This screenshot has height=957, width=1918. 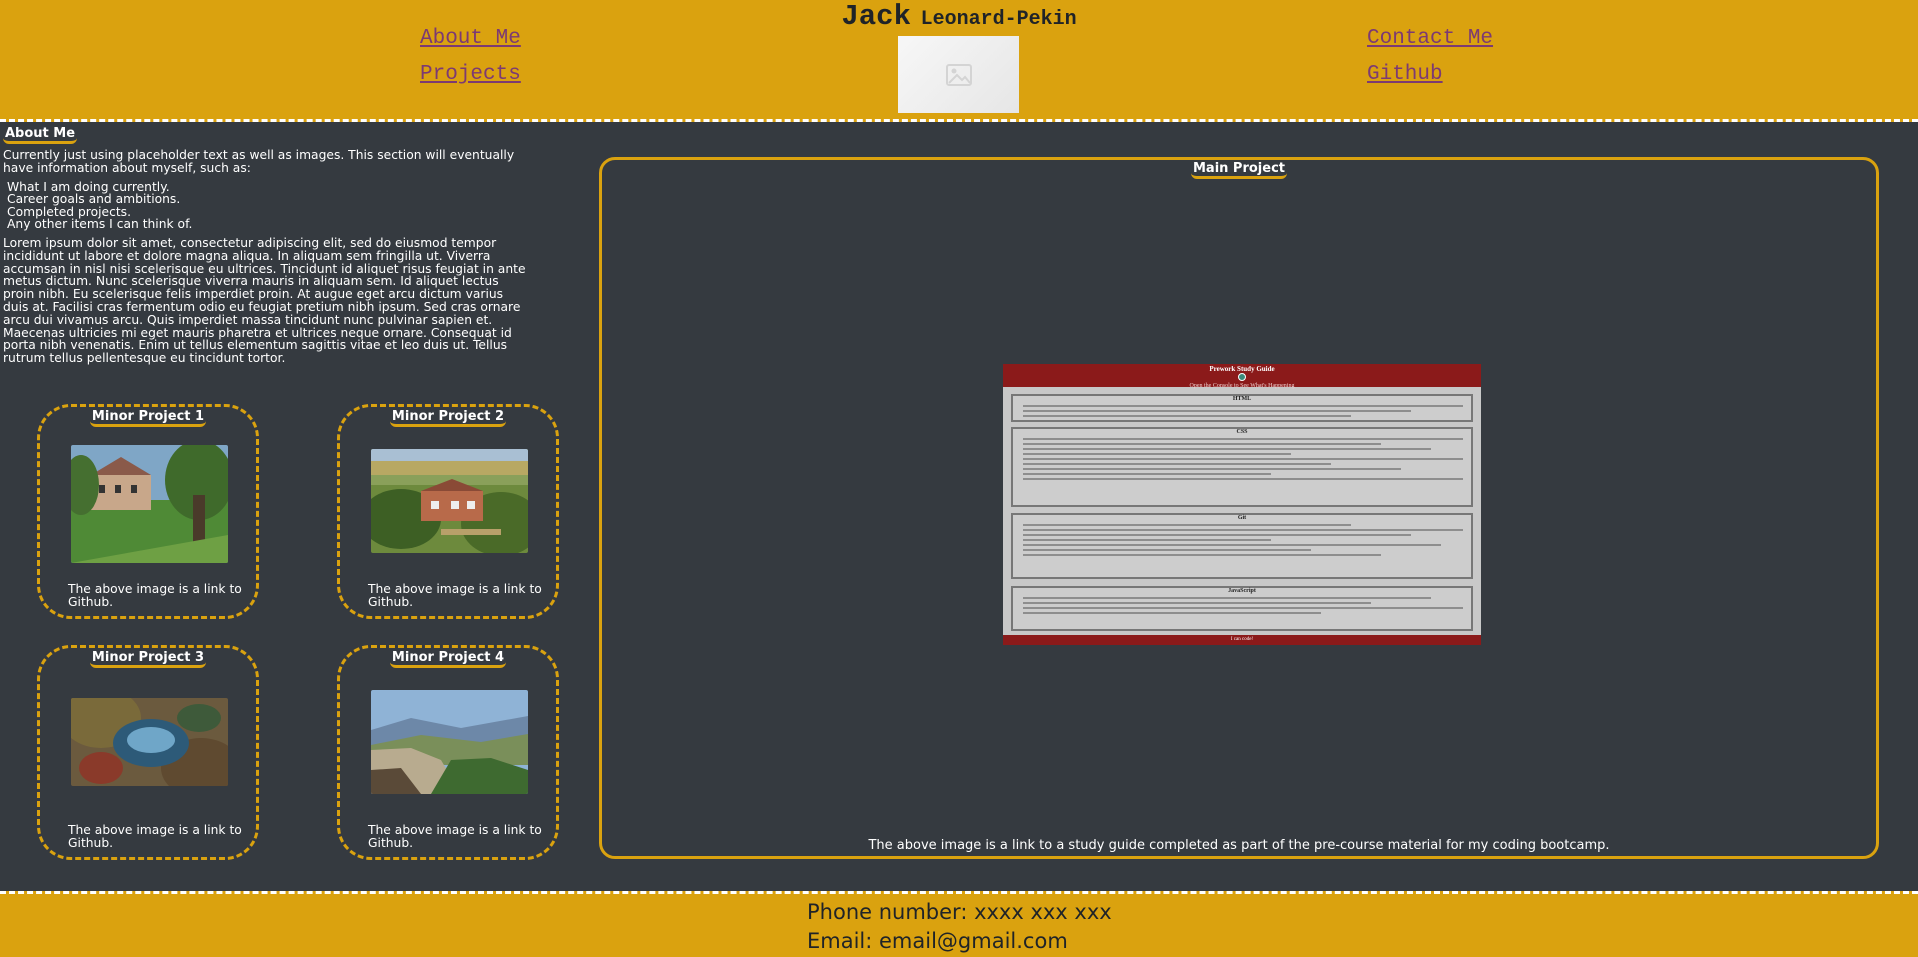 What do you see at coordinates (94, 199) in the screenshot?
I see `about-list-item: Career goals and ambitions.` at bounding box center [94, 199].